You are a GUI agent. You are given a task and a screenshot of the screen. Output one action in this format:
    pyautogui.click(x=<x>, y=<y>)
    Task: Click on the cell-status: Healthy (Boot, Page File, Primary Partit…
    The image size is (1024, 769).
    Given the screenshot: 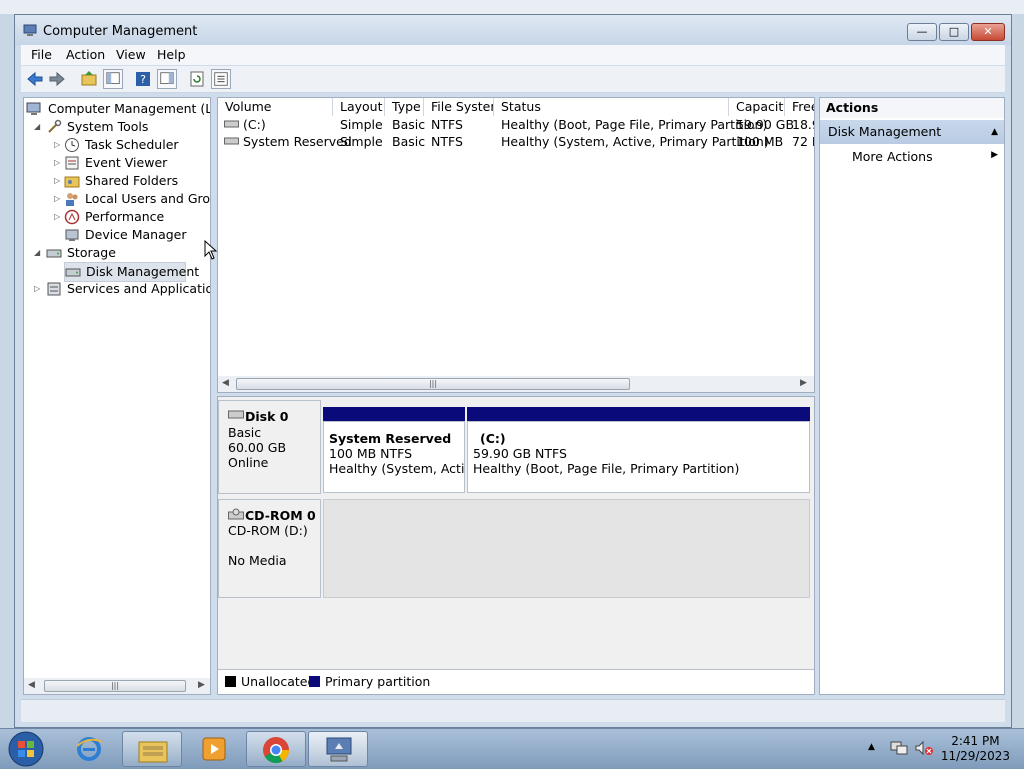 What is the action you would take?
    pyautogui.click(x=634, y=124)
    